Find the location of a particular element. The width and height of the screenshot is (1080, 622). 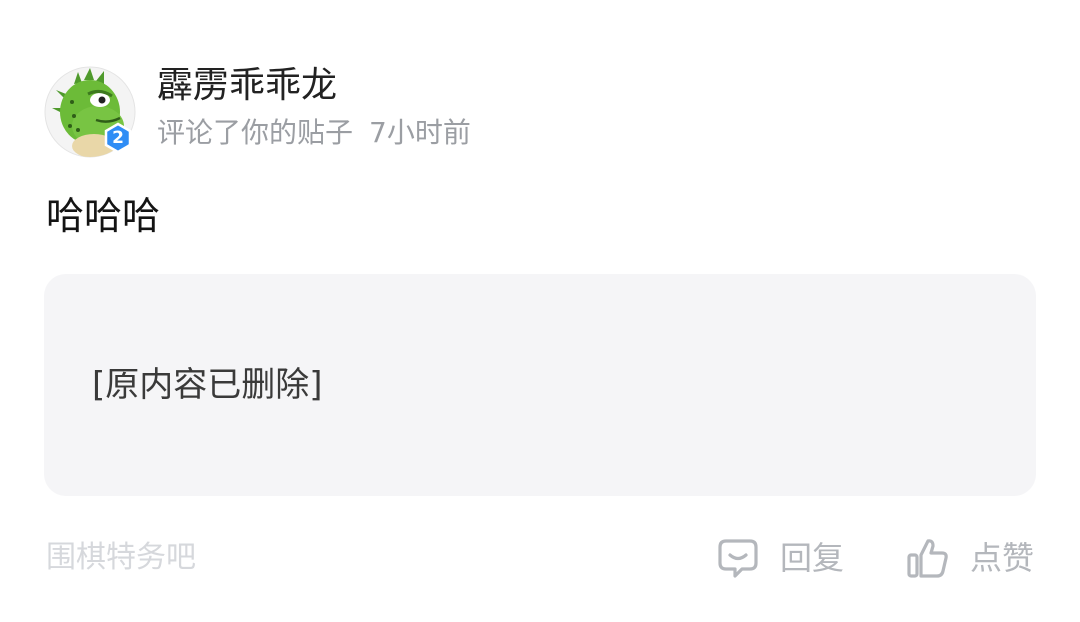

comment-text: 哈哈哈 is located at coordinates (103, 216).